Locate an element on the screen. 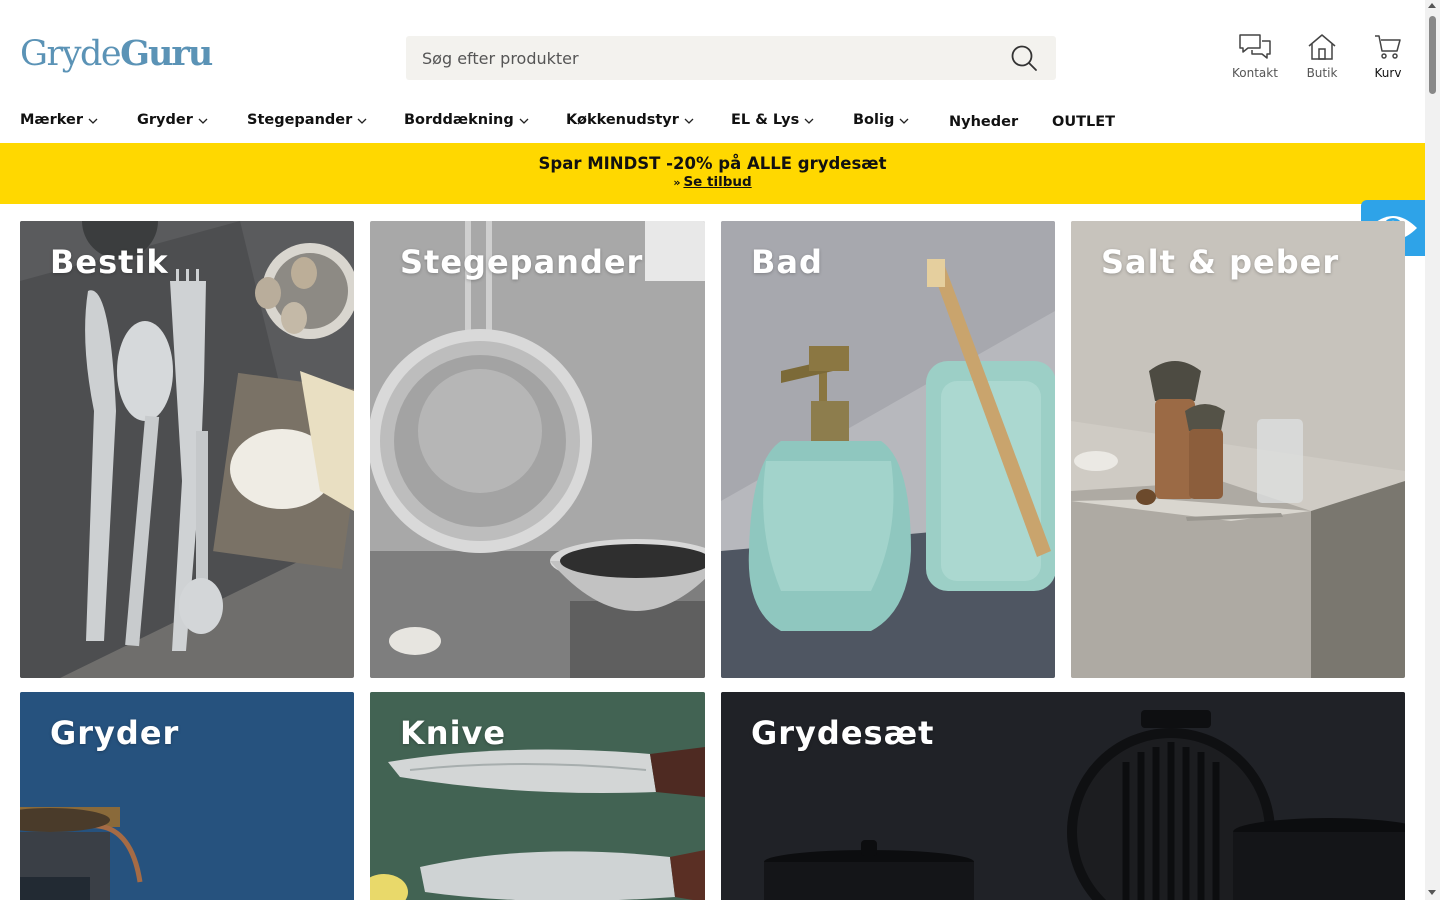 The image size is (1440, 900). nav-label: Mærker is located at coordinates (52, 120).